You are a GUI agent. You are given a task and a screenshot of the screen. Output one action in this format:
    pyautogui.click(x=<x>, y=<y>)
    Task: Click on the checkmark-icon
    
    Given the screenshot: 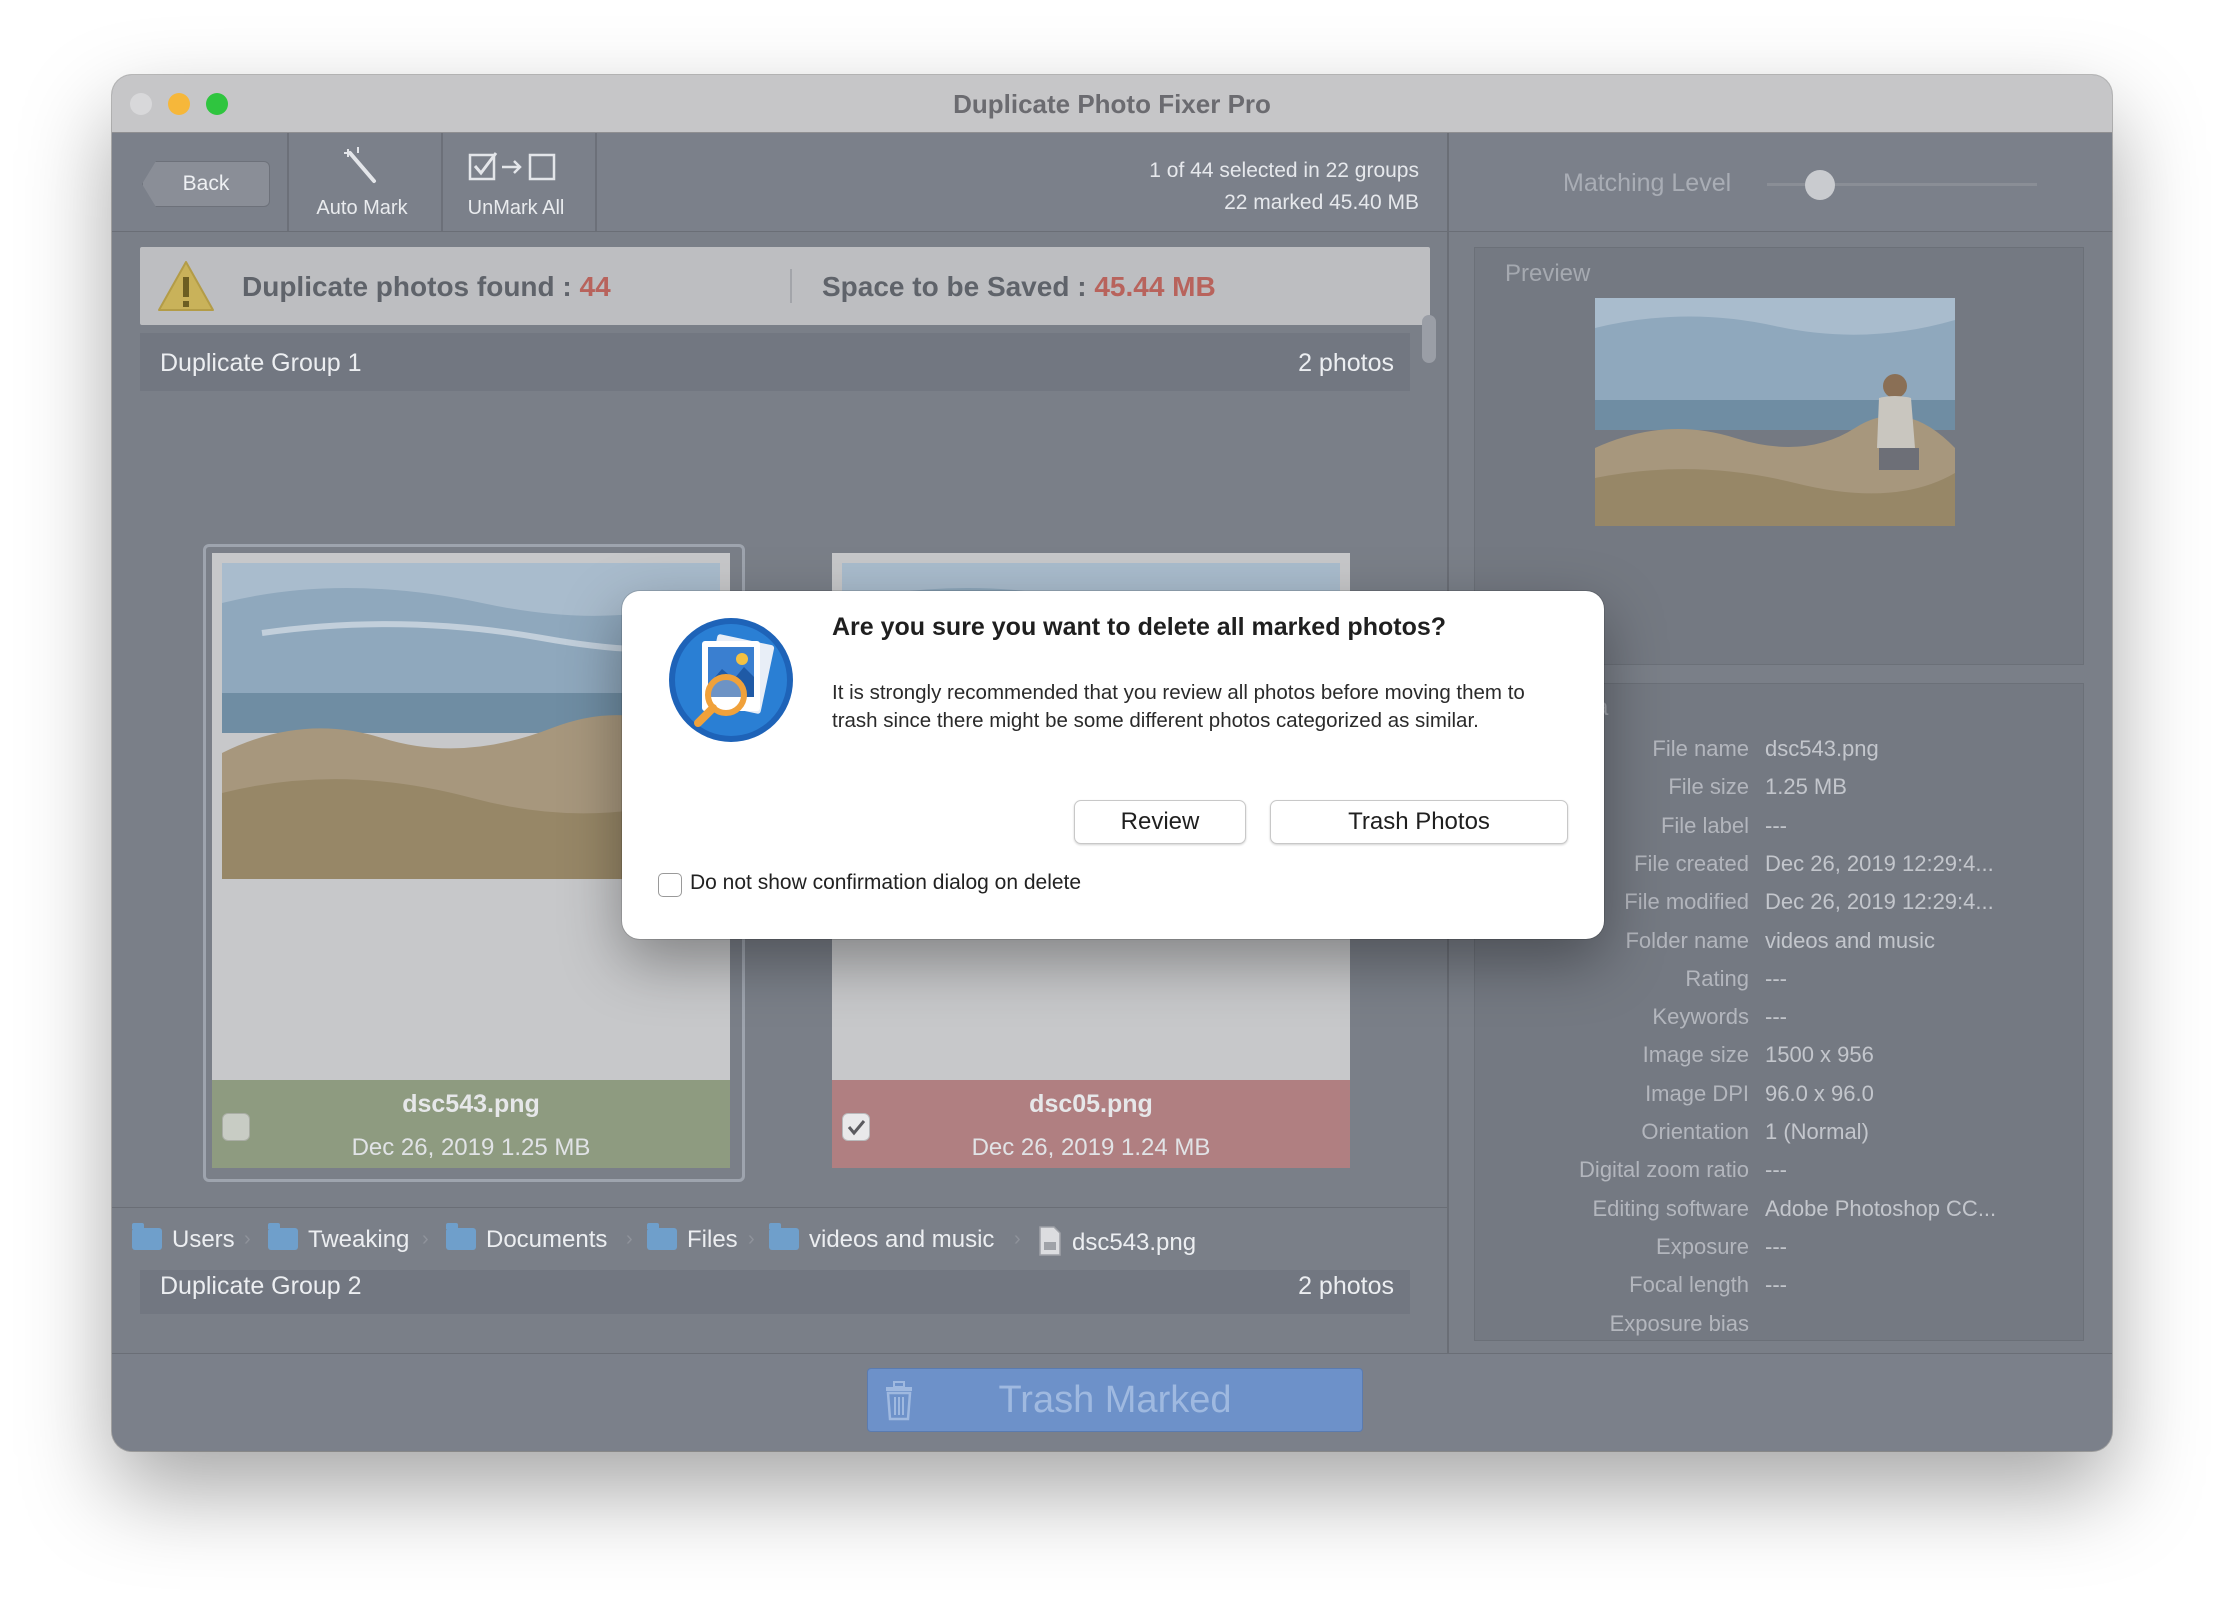 What is the action you would take?
    pyautogui.click(x=856, y=1128)
    